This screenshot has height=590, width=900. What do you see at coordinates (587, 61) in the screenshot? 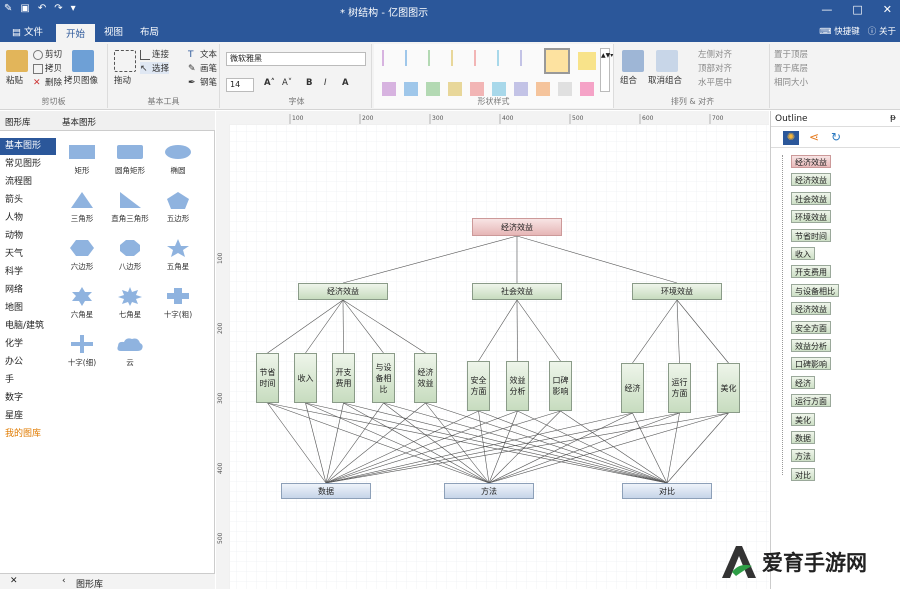
I see `outline-style-swatch` at bounding box center [587, 61].